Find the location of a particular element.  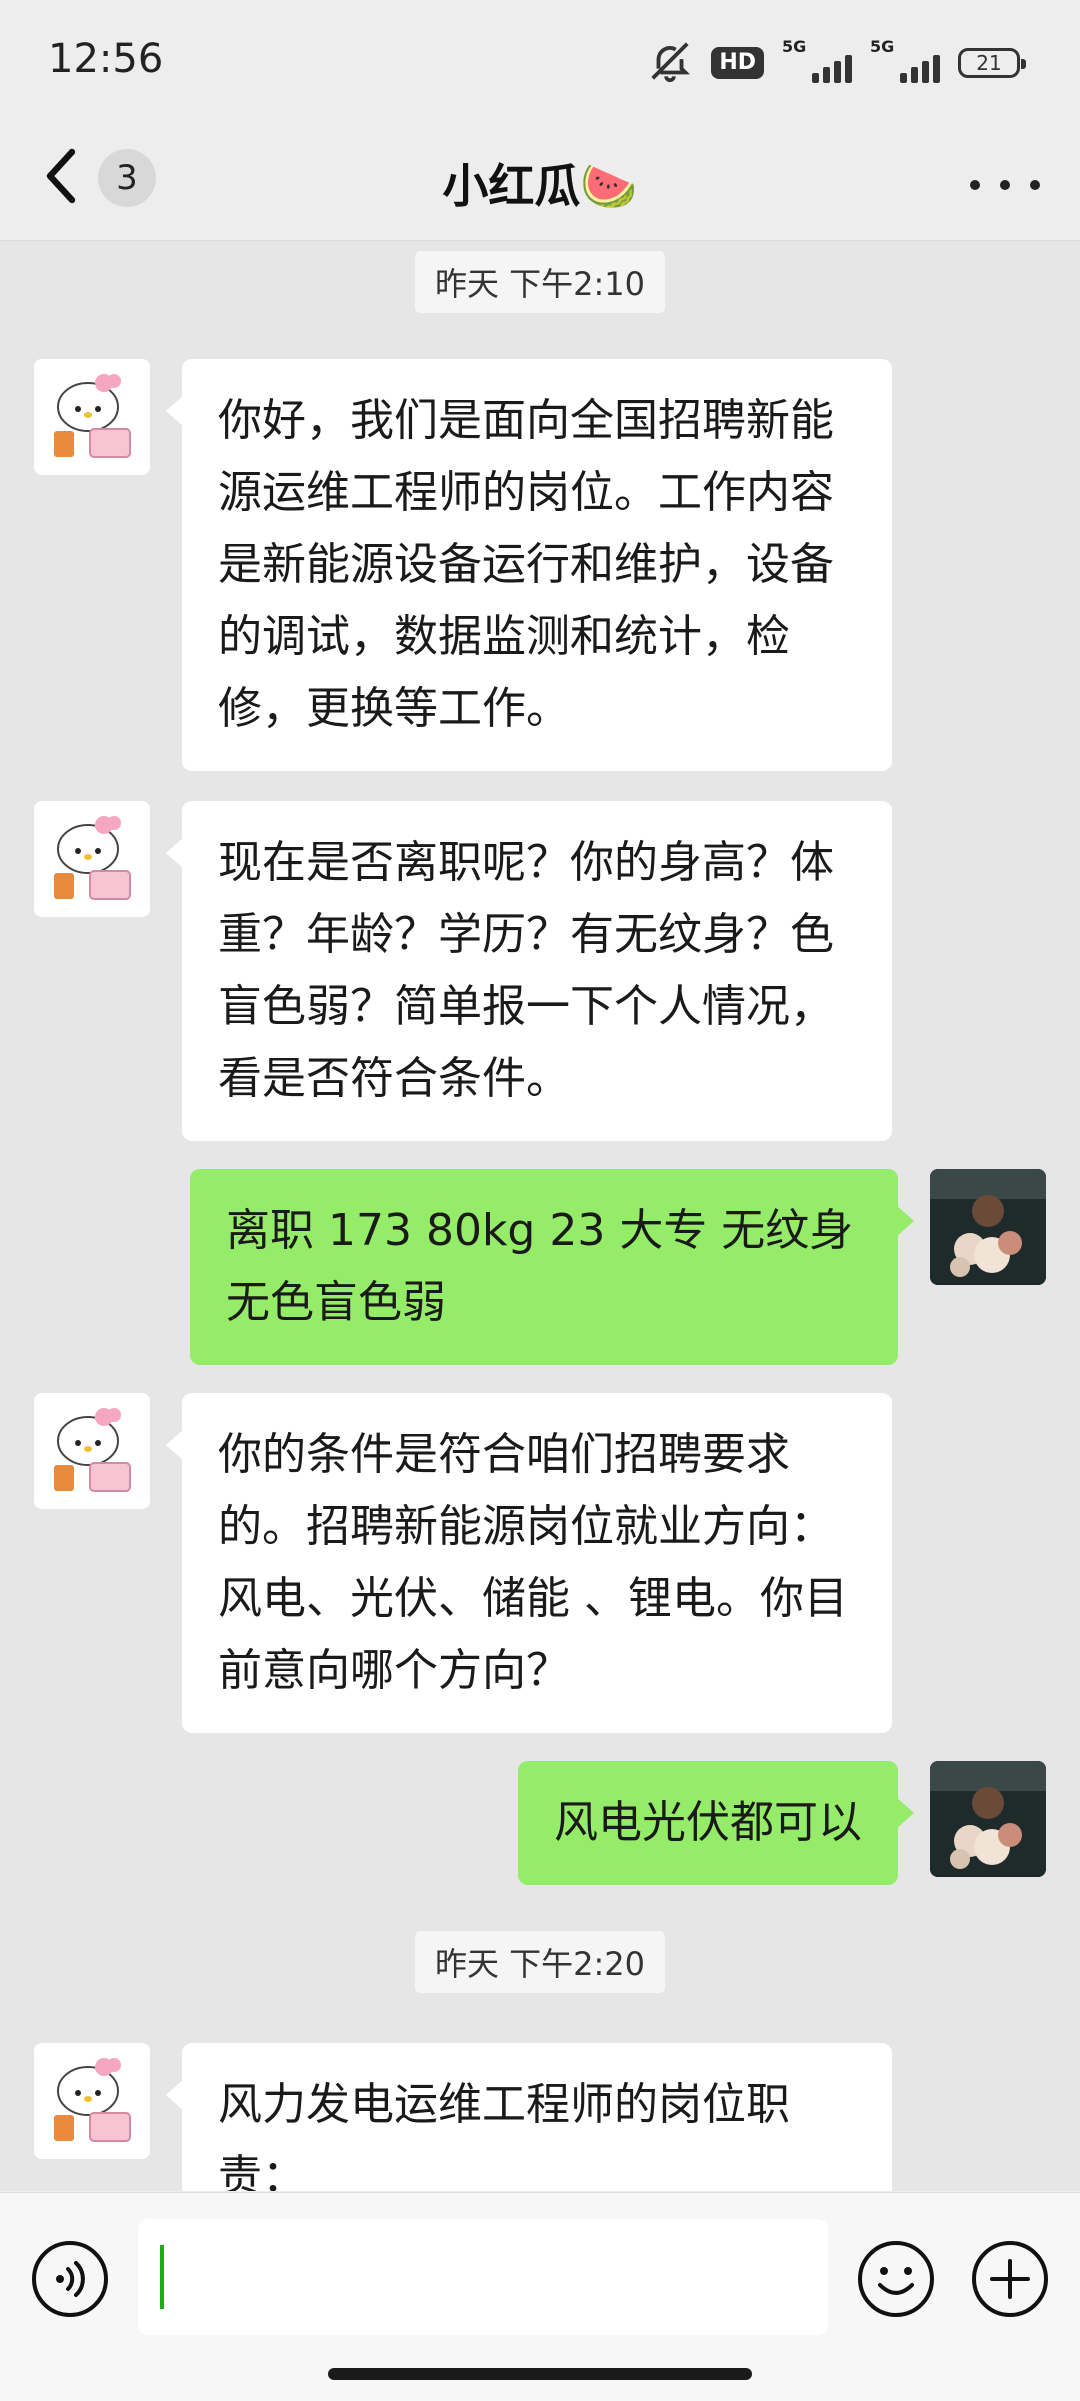

plus-circle-icon is located at coordinates (1010, 2279).